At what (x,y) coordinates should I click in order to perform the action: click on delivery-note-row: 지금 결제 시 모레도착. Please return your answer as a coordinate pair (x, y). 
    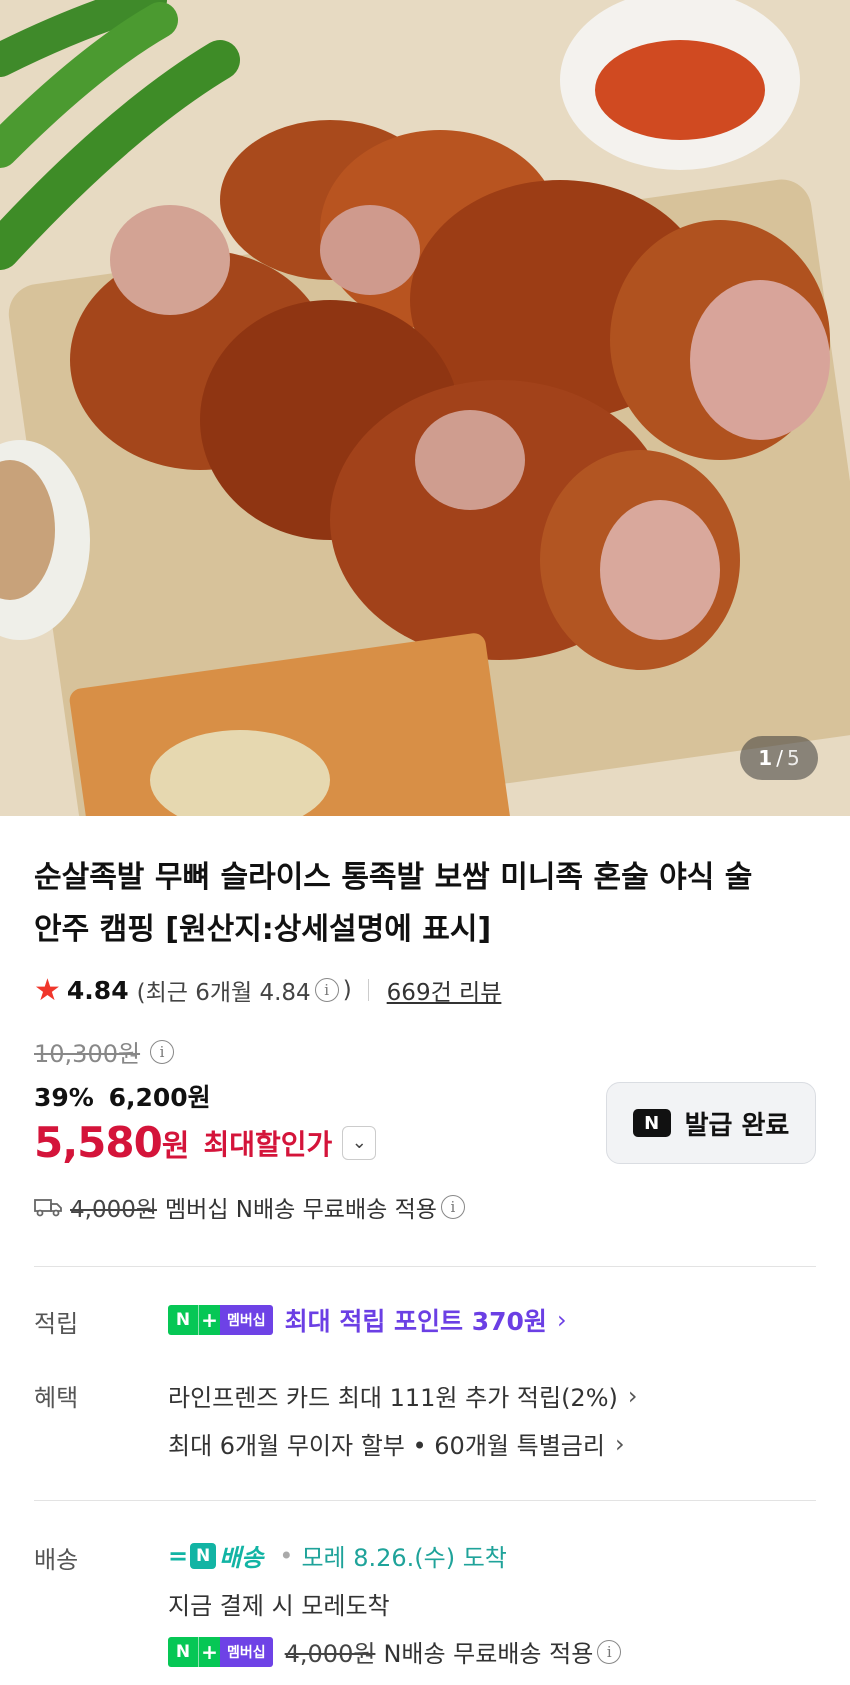
    Looking at the image, I should click on (279, 1603).